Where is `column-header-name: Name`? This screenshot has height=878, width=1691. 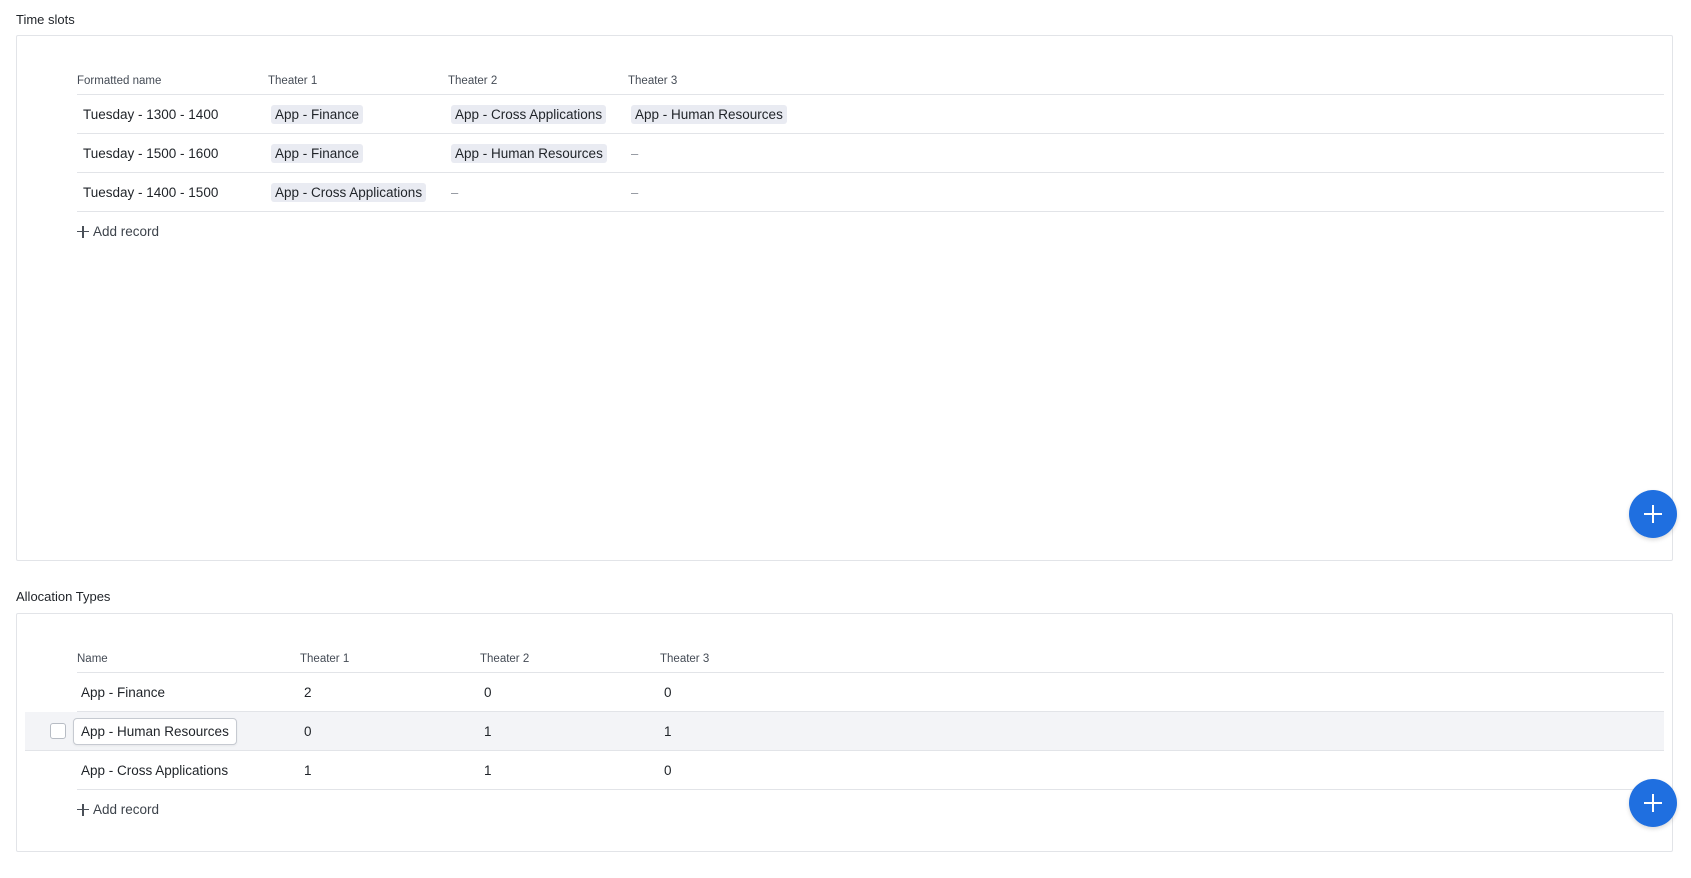 column-header-name: Name is located at coordinates (92, 659).